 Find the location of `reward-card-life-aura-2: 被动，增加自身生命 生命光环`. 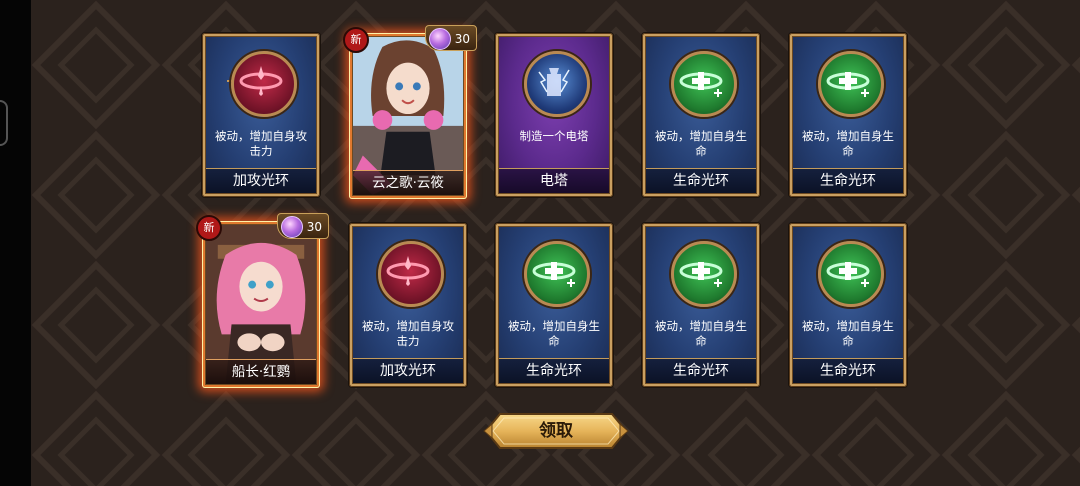

reward-card-life-aura-2: 被动，增加自身生命 生命光环 is located at coordinates (848, 115).